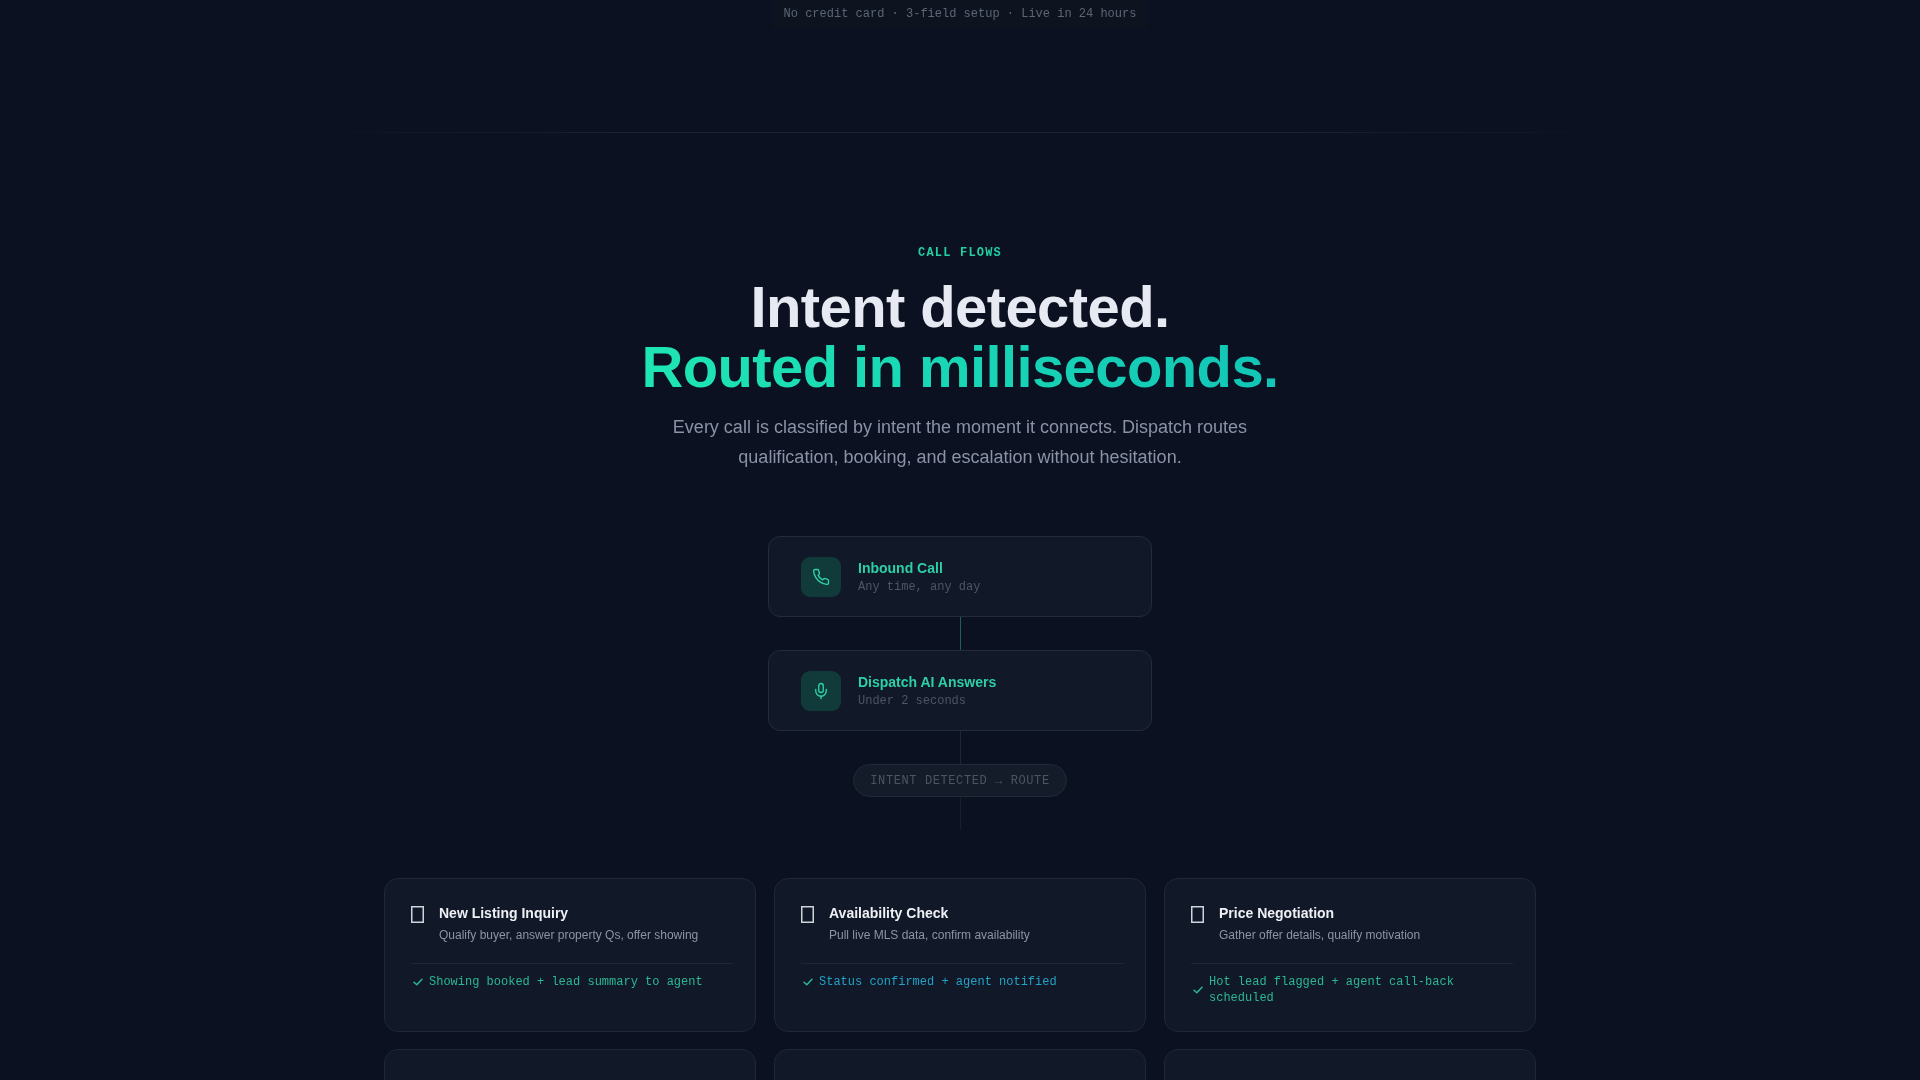 The image size is (1920, 1080). I want to click on step-detail: Any time, any day, so click(919, 586).